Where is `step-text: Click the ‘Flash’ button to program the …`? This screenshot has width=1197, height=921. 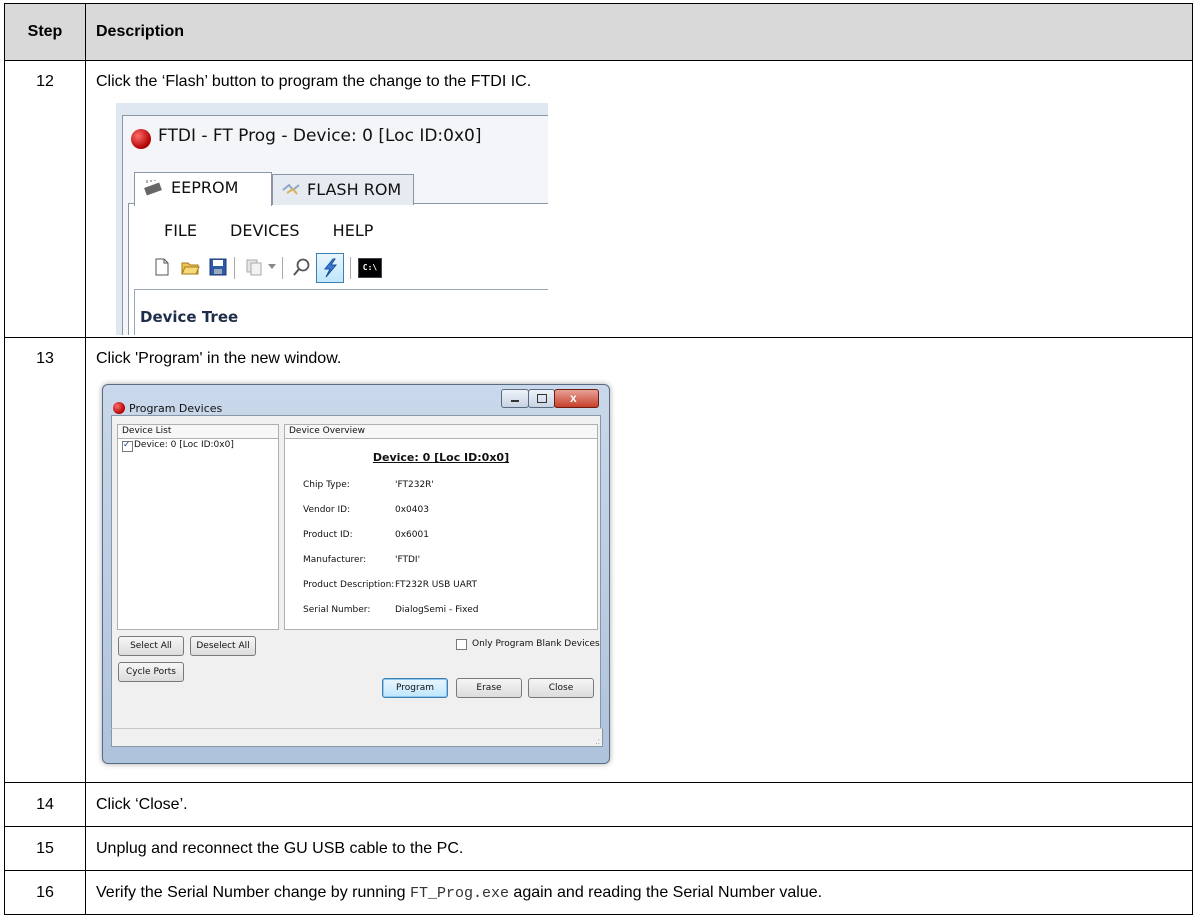 step-text: Click the ‘Flash’ button to program the … is located at coordinates (314, 81).